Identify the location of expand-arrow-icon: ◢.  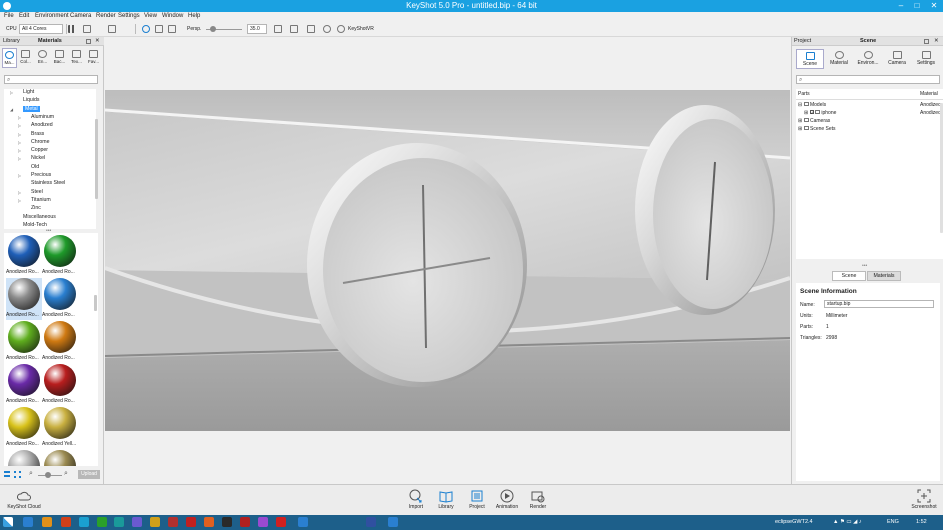
(11, 109).